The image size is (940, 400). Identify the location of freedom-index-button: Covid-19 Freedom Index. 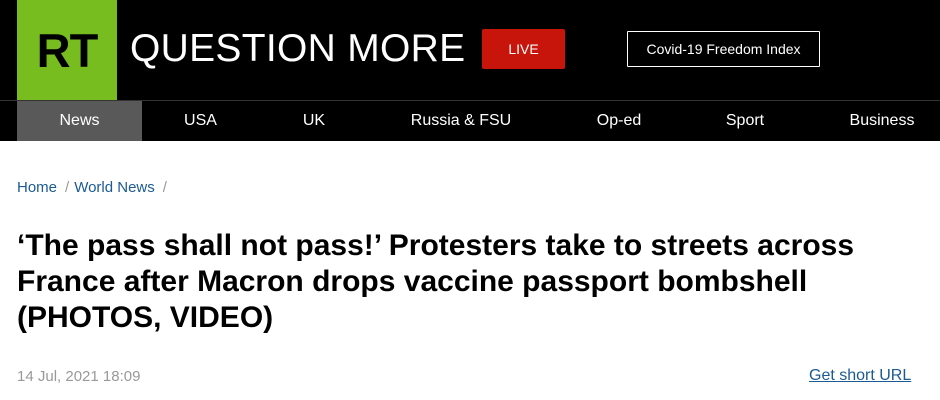
(723, 49).